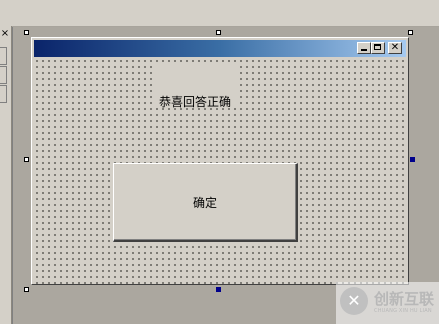 This screenshot has width=439, height=324. I want to click on resize-handle-bottom, so click(218, 289).